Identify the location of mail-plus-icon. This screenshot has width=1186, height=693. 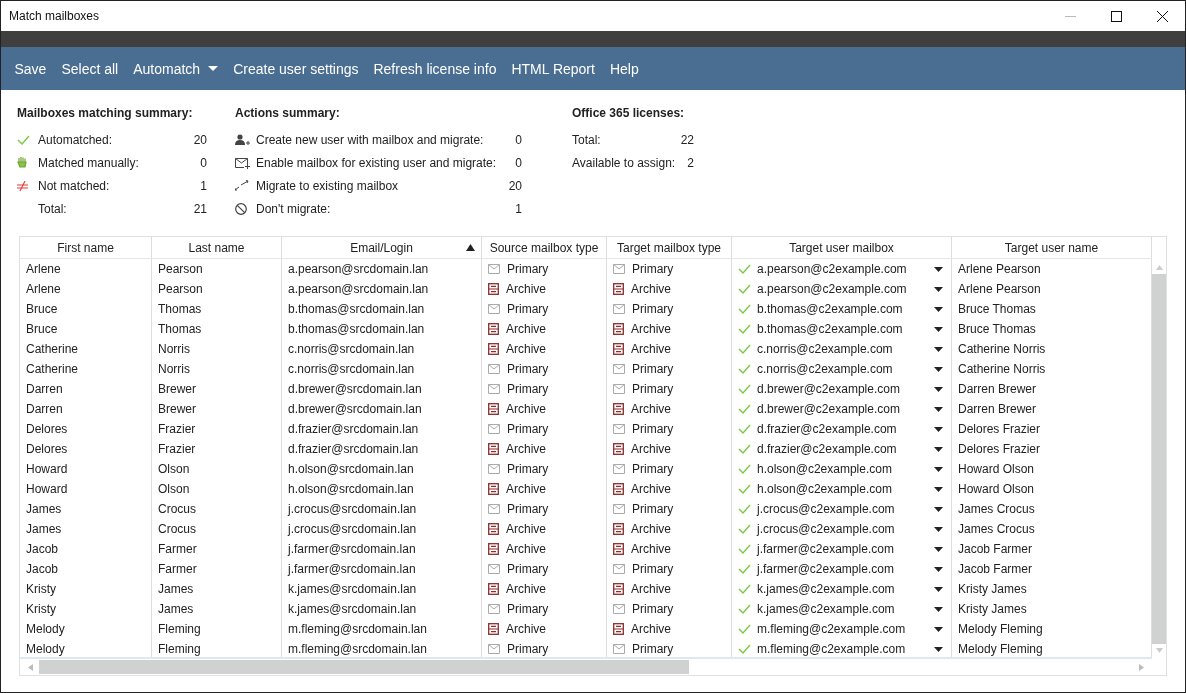
(242, 162).